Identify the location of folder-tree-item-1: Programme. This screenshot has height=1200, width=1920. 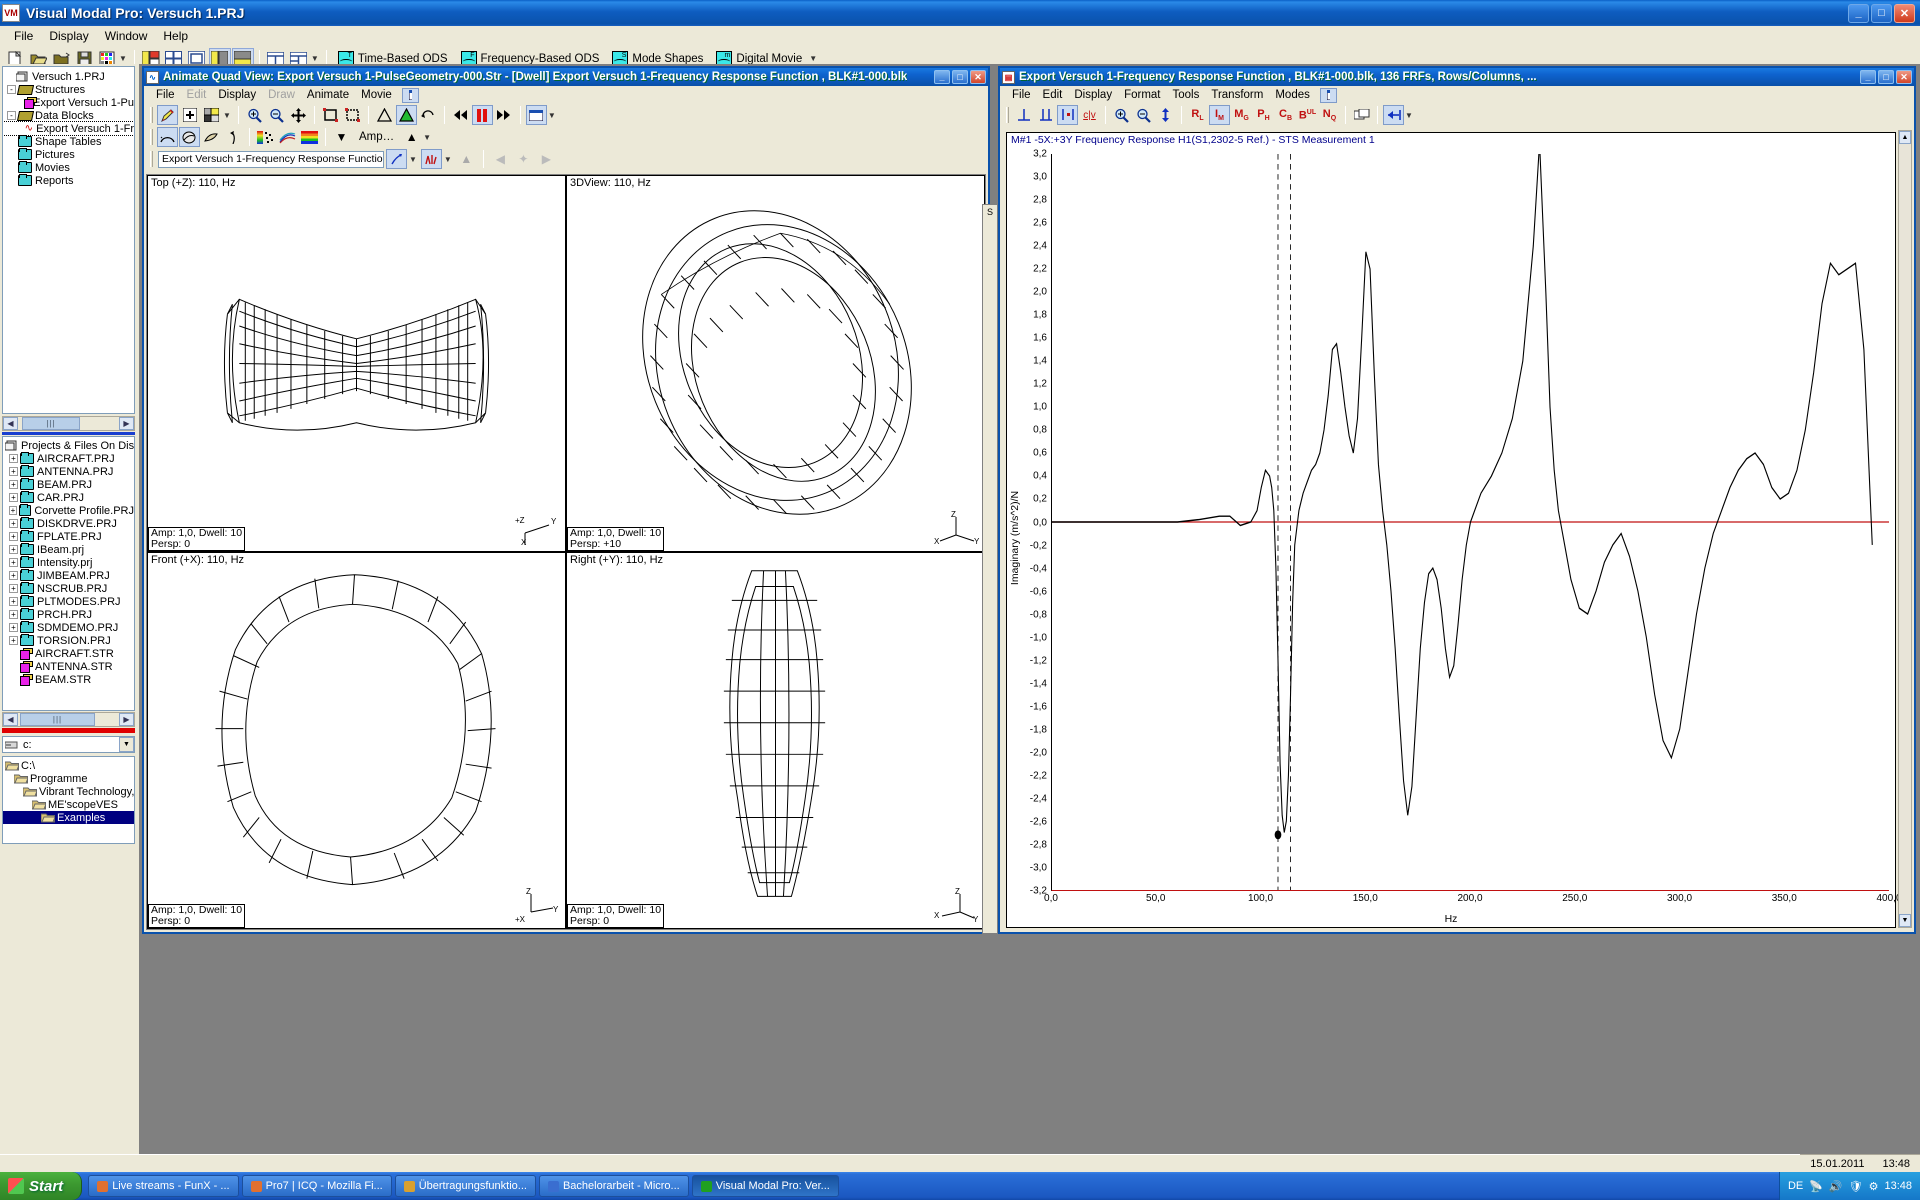
(68, 778).